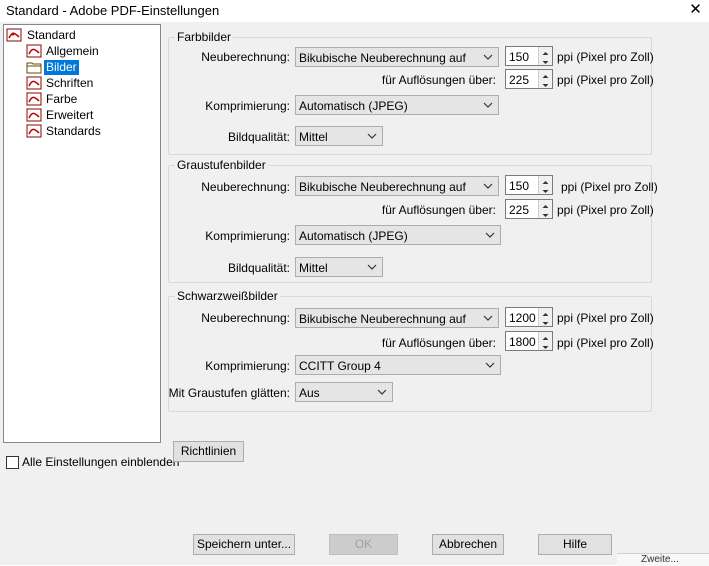  What do you see at coordinates (247, 366) in the screenshot?
I see `mono-compression-label: Komprimierung:` at bounding box center [247, 366].